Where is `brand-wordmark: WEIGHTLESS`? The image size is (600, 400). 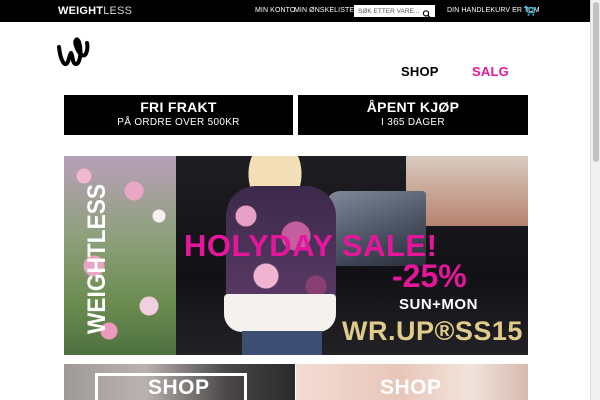
brand-wordmark: WEIGHTLESS is located at coordinates (95, 11).